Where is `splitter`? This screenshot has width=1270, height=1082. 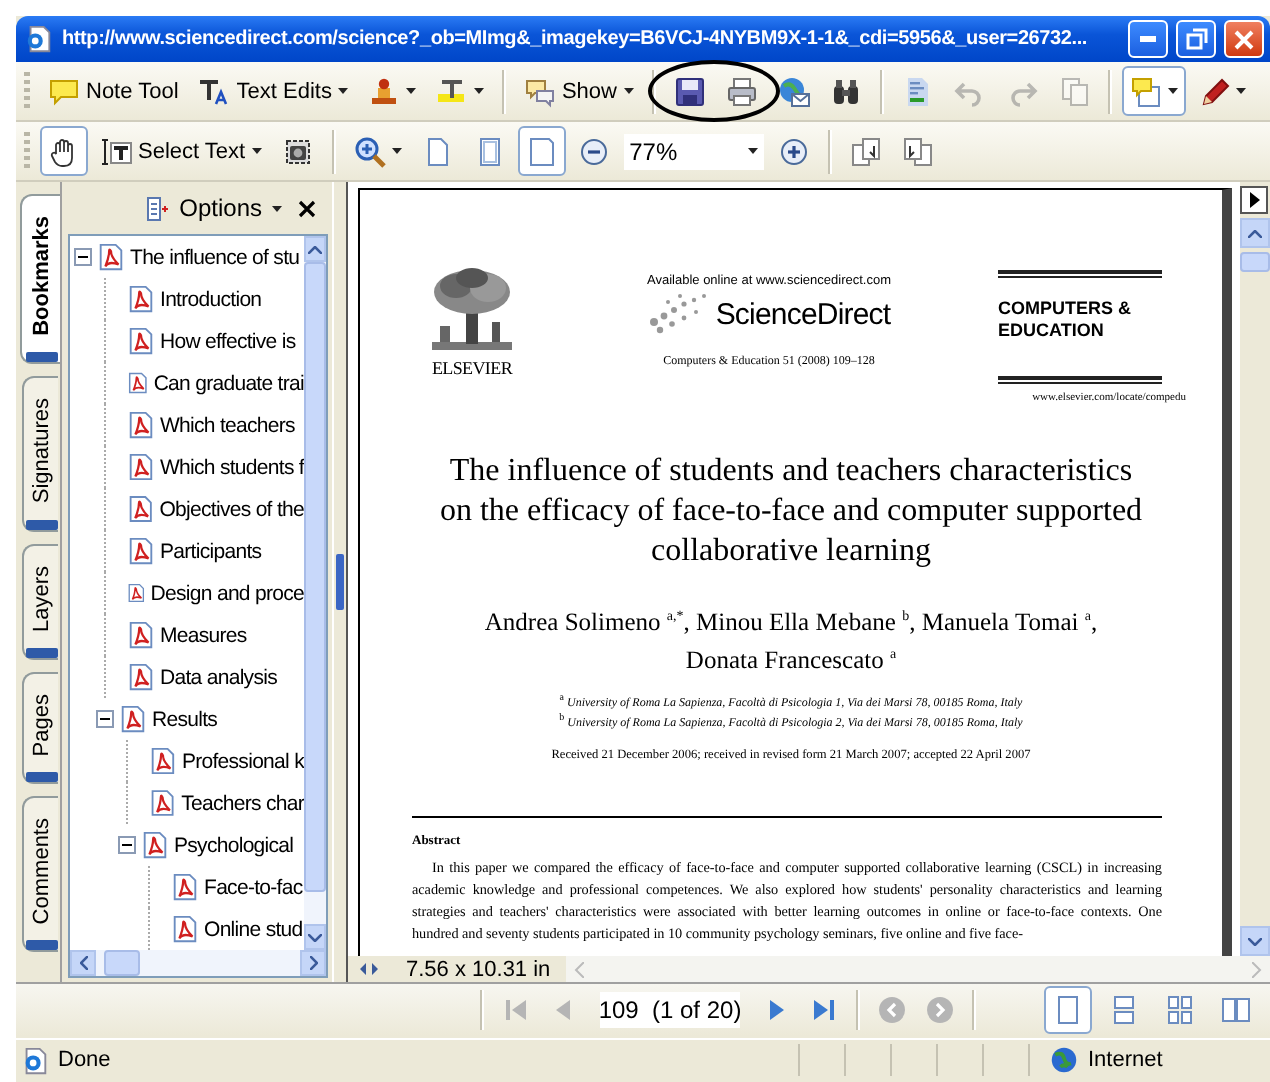
splitter is located at coordinates (339, 582).